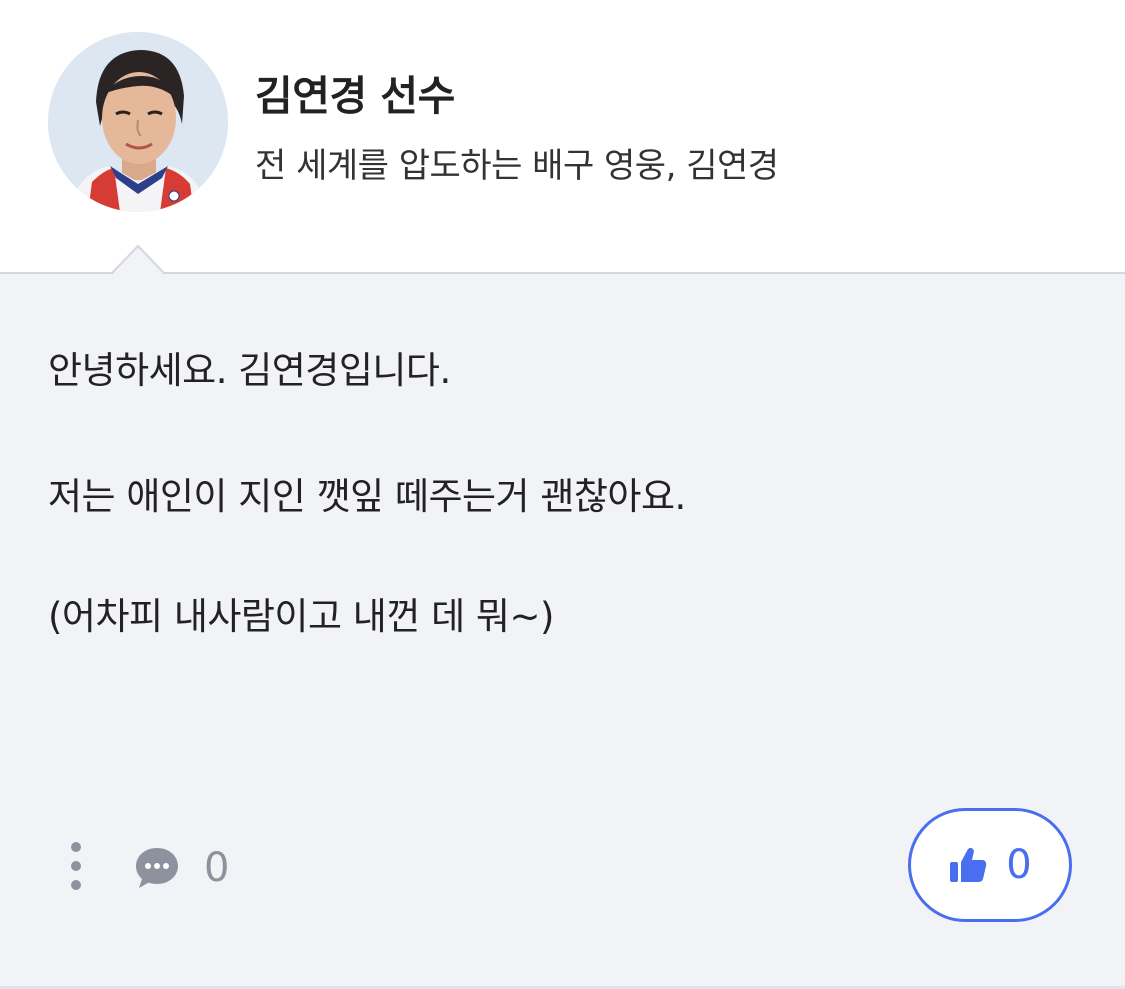 The height and width of the screenshot is (989, 1125). What do you see at coordinates (990, 865) in the screenshot?
I see `like-button: 0` at bounding box center [990, 865].